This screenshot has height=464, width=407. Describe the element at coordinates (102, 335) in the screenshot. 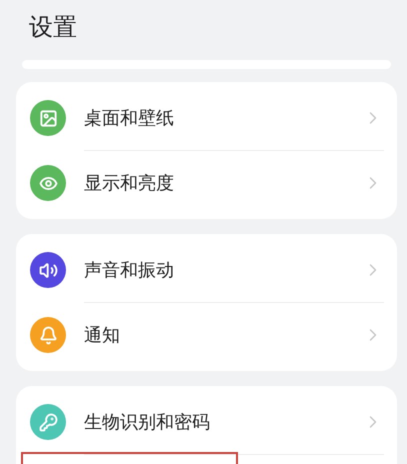

I see `item-label: 通知` at that location.